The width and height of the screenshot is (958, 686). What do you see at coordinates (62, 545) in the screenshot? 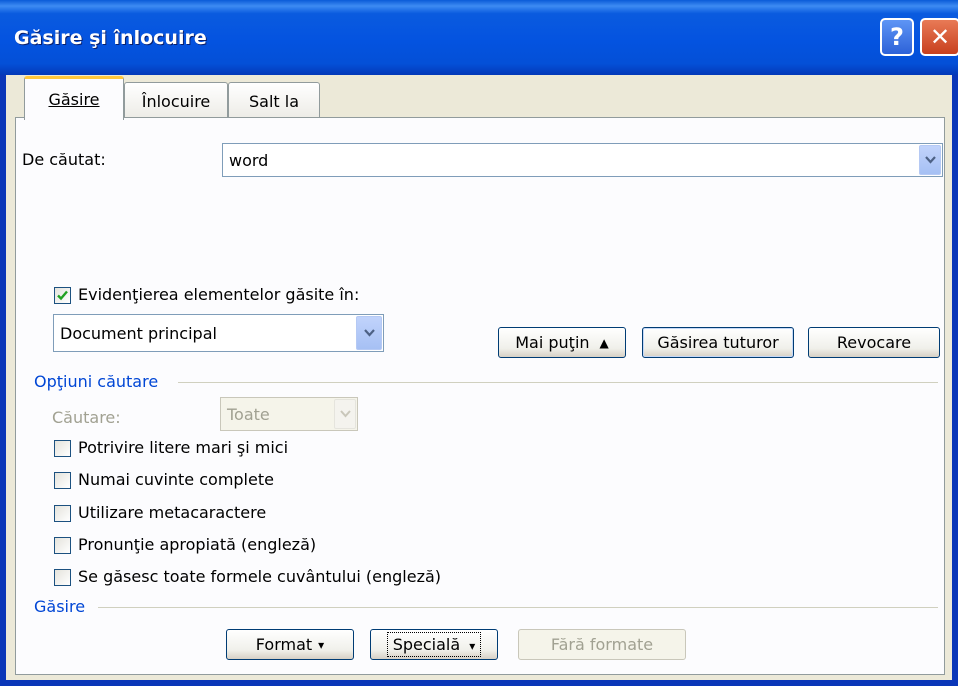
I see `sounds-like-checkbox` at bounding box center [62, 545].